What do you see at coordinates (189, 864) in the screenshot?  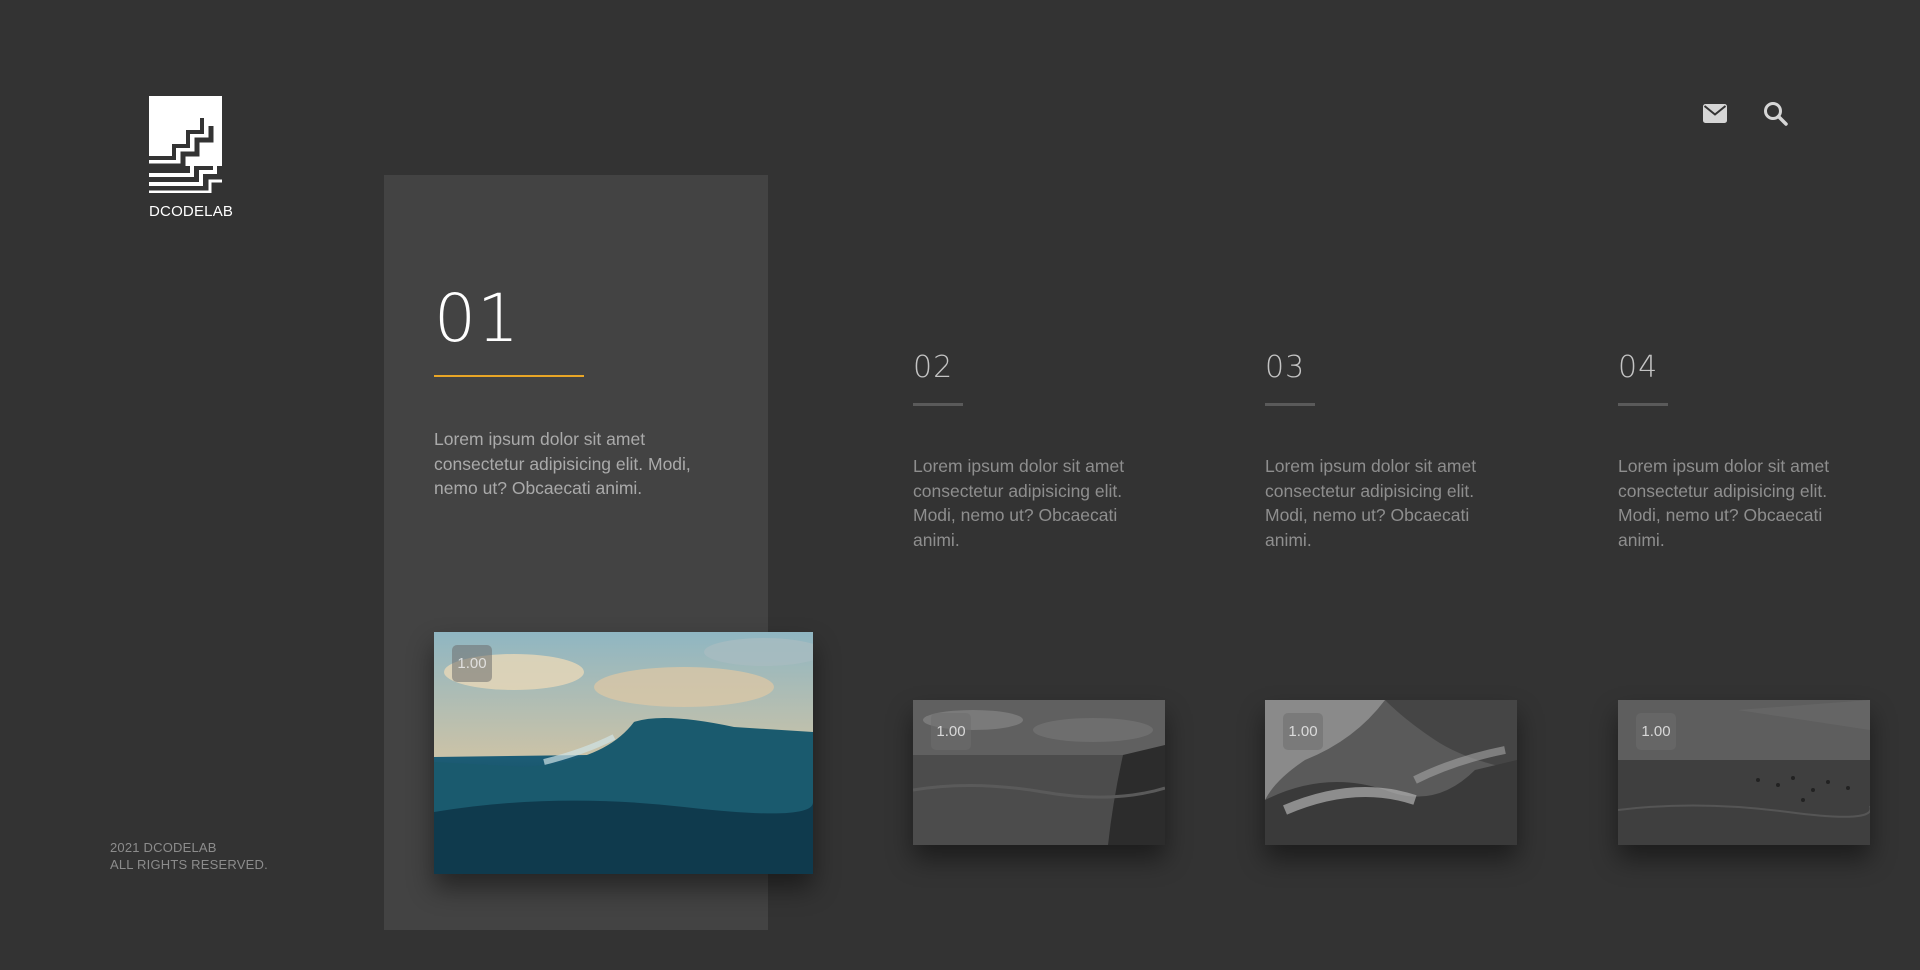 I see `footer-line-2: ALL RIGHTS RESERVED.` at bounding box center [189, 864].